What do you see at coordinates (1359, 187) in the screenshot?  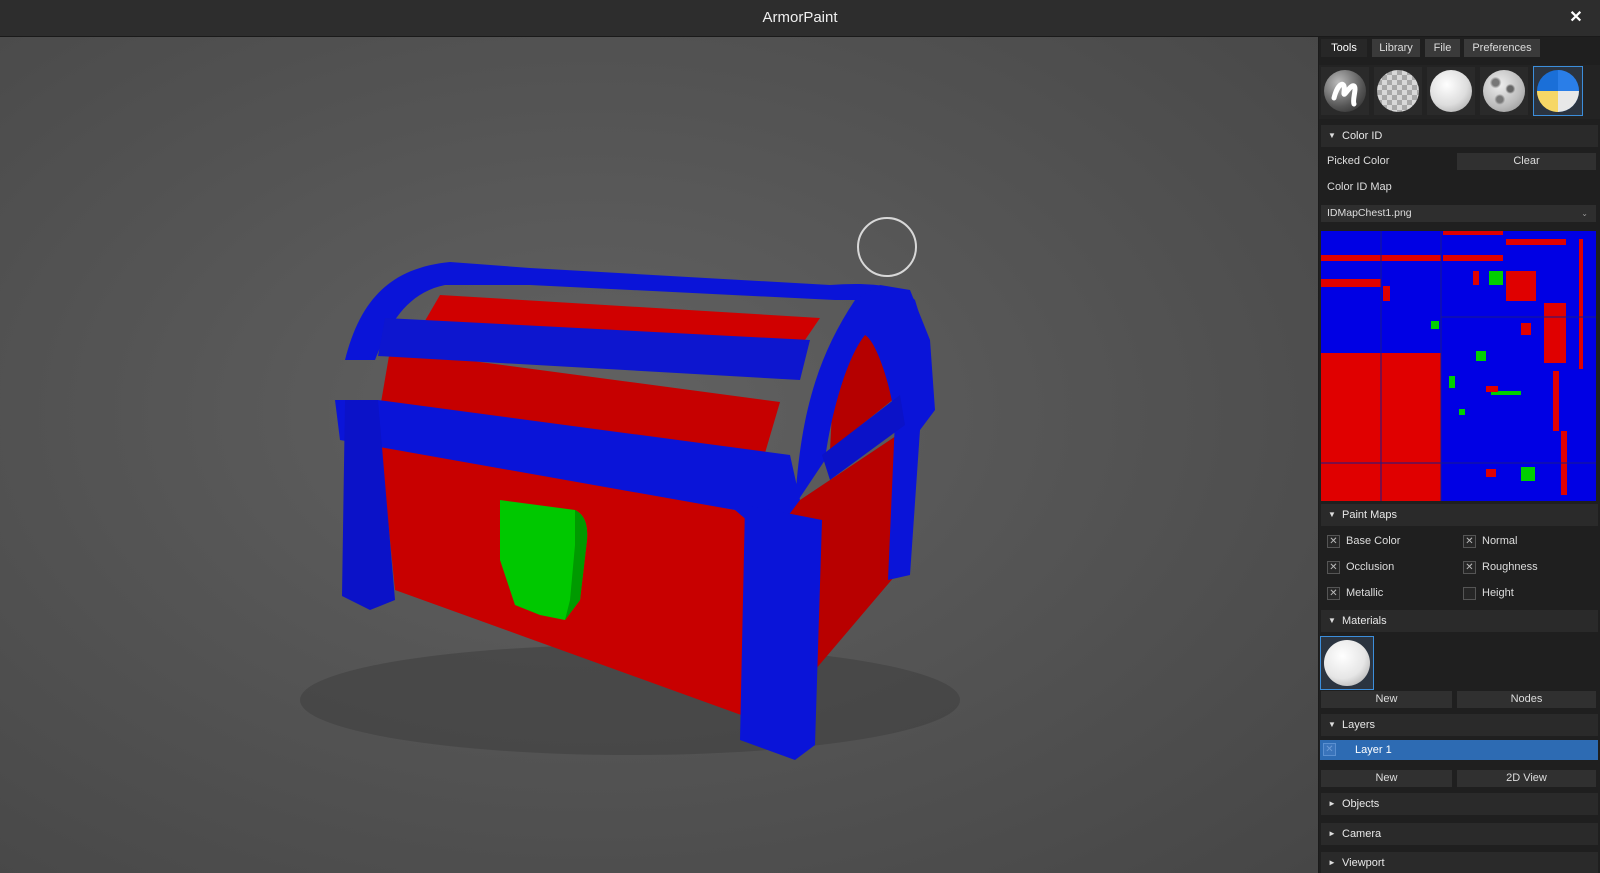 I see `color-id-map-label: Color ID Map` at bounding box center [1359, 187].